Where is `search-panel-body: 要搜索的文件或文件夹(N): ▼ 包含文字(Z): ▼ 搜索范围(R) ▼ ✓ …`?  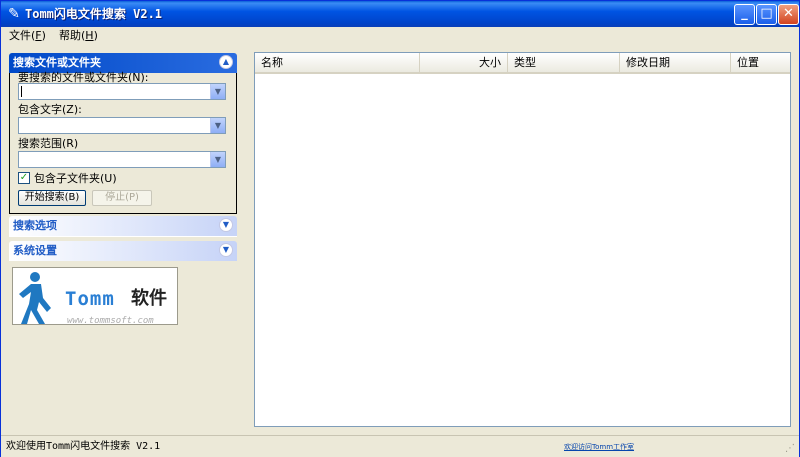 search-panel-body: 要搜索的文件或文件夹(N): ▼ 包含文字(Z): ▼ 搜索范围(R) ▼ ✓ … is located at coordinates (123, 142).